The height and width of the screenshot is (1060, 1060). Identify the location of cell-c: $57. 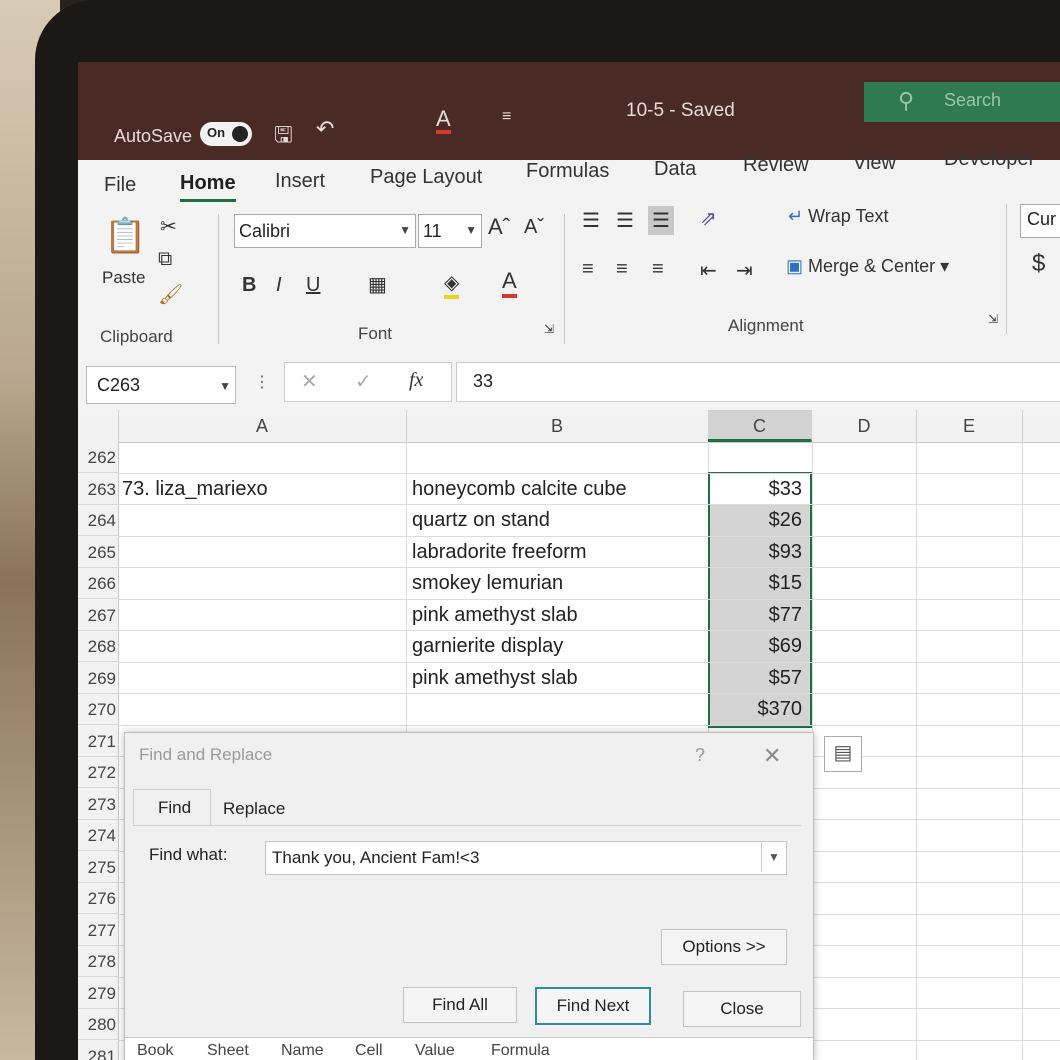
(760, 678).